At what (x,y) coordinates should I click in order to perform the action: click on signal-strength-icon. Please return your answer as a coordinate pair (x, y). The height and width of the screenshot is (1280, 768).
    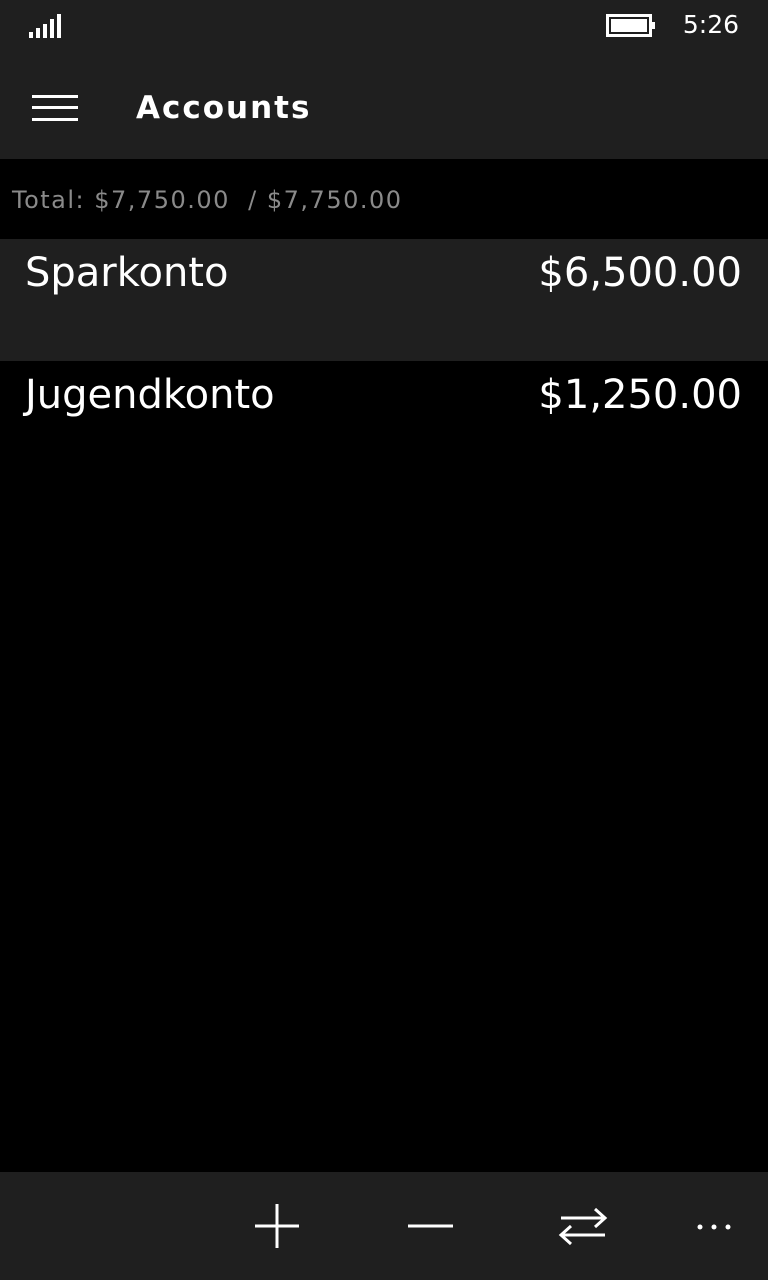
    Looking at the image, I should click on (45, 26).